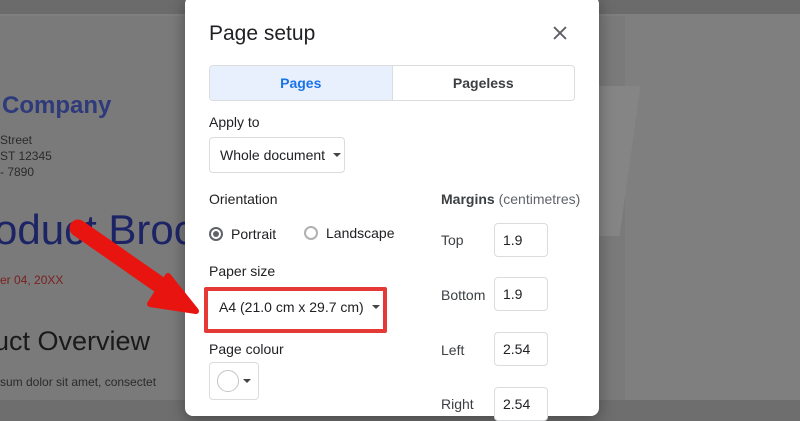 This screenshot has width=800, height=421. Describe the element at coordinates (242, 271) in the screenshot. I see `paper-size-label: Paper size` at that location.